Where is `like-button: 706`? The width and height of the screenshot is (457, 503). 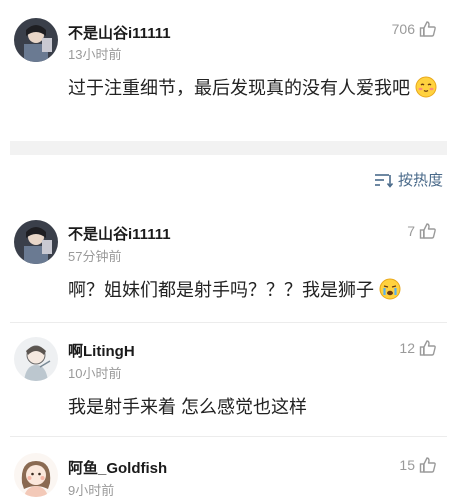
like-button: 706 is located at coordinates (414, 29).